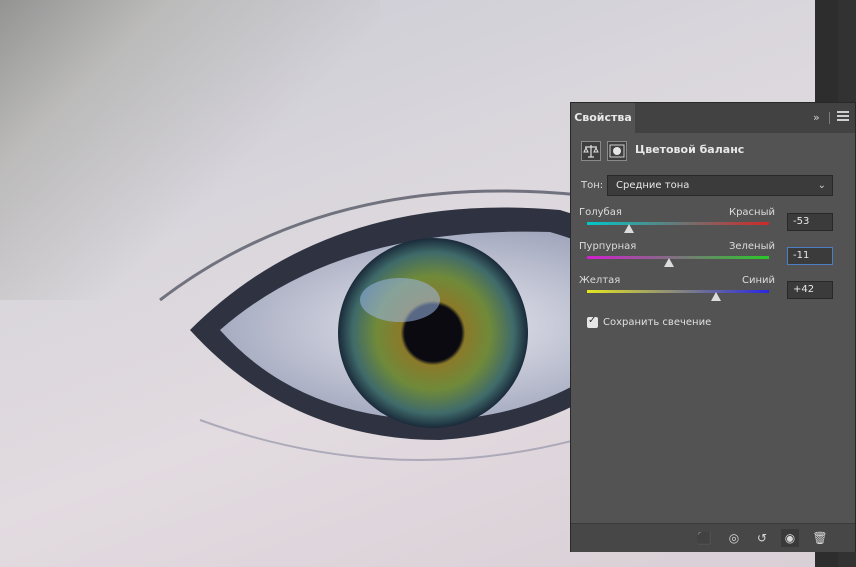 The image size is (856, 567). Describe the element at coordinates (829, 118) in the screenshot. I see `header-divider` at that location.